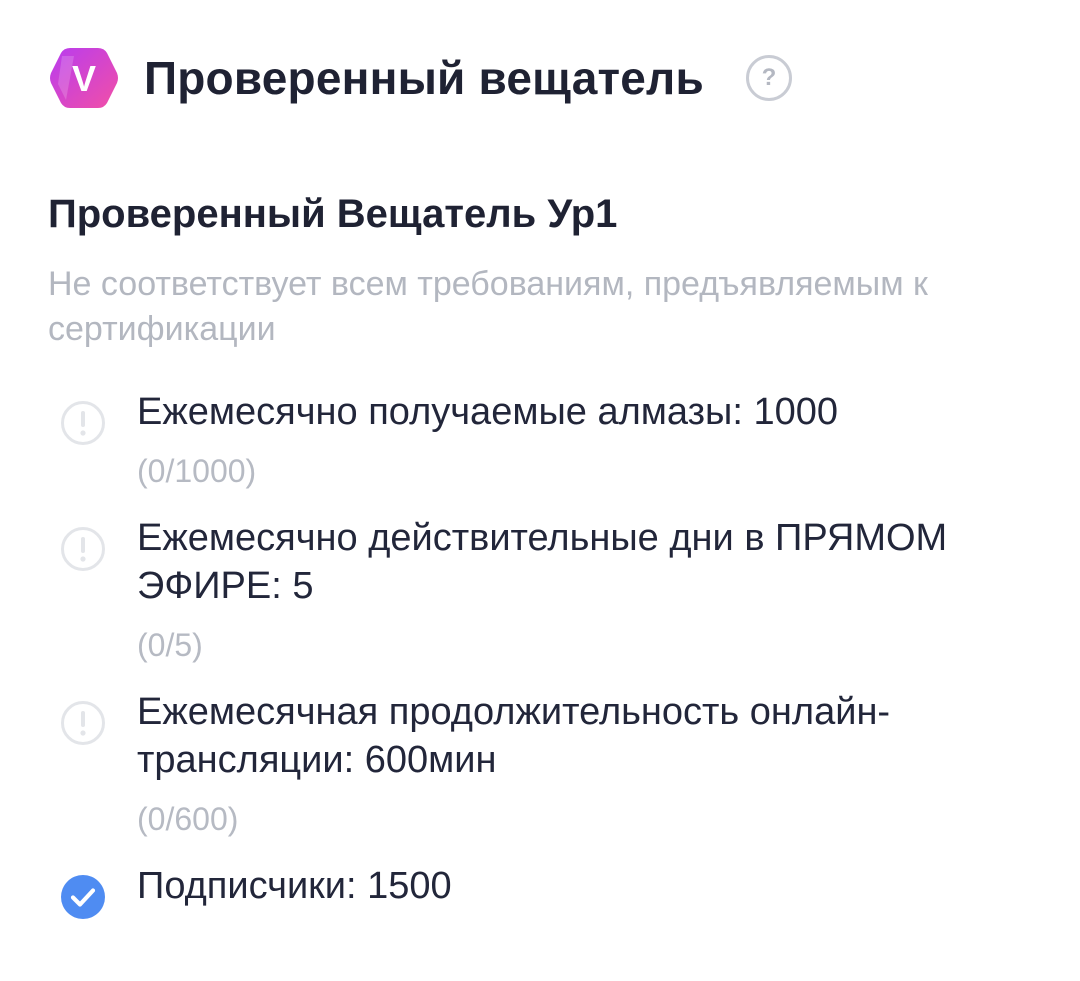 The width and height of the screenshot is (1080, 981). What do you see at coordinates (188, 819) in the screenshot?
I see `requirement-progress: (0/600)` at bounding box center [188, 819].